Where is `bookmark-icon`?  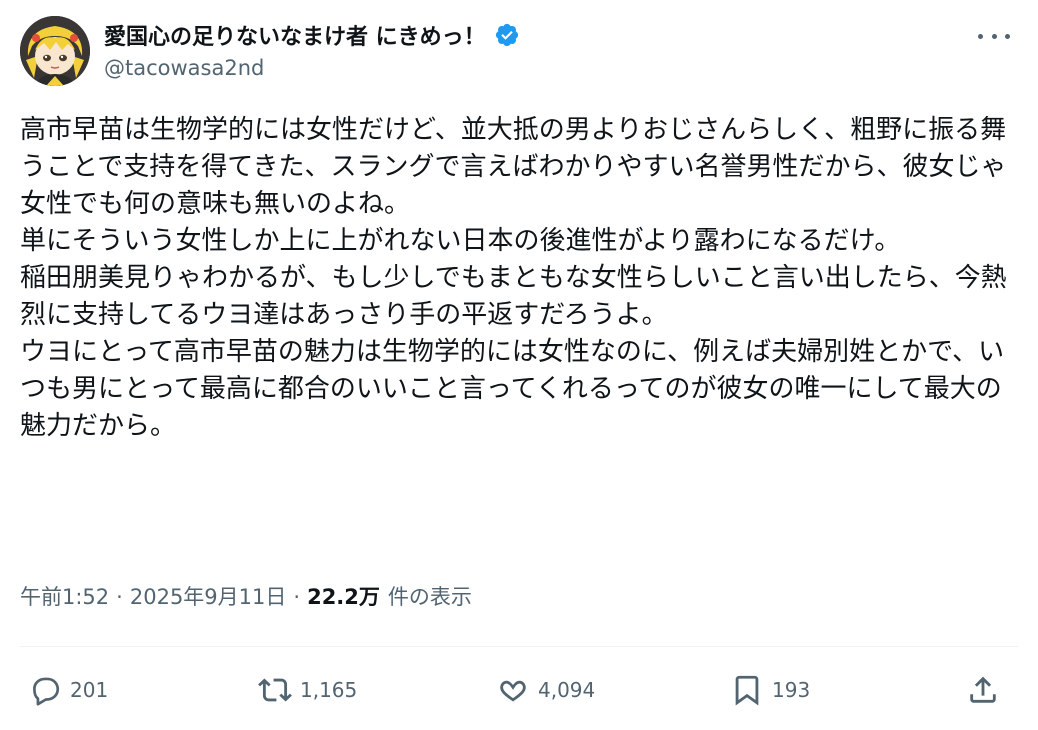 bookmark-icon is located at coordinates (747, 690).